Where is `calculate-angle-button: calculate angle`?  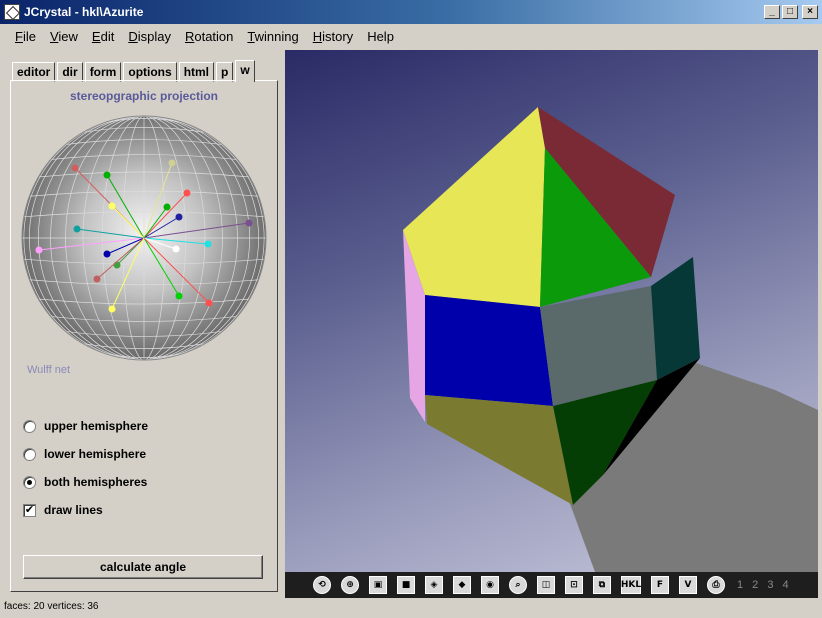
calculate-angle-button: calculate angle is located at coordinates (143, 567).